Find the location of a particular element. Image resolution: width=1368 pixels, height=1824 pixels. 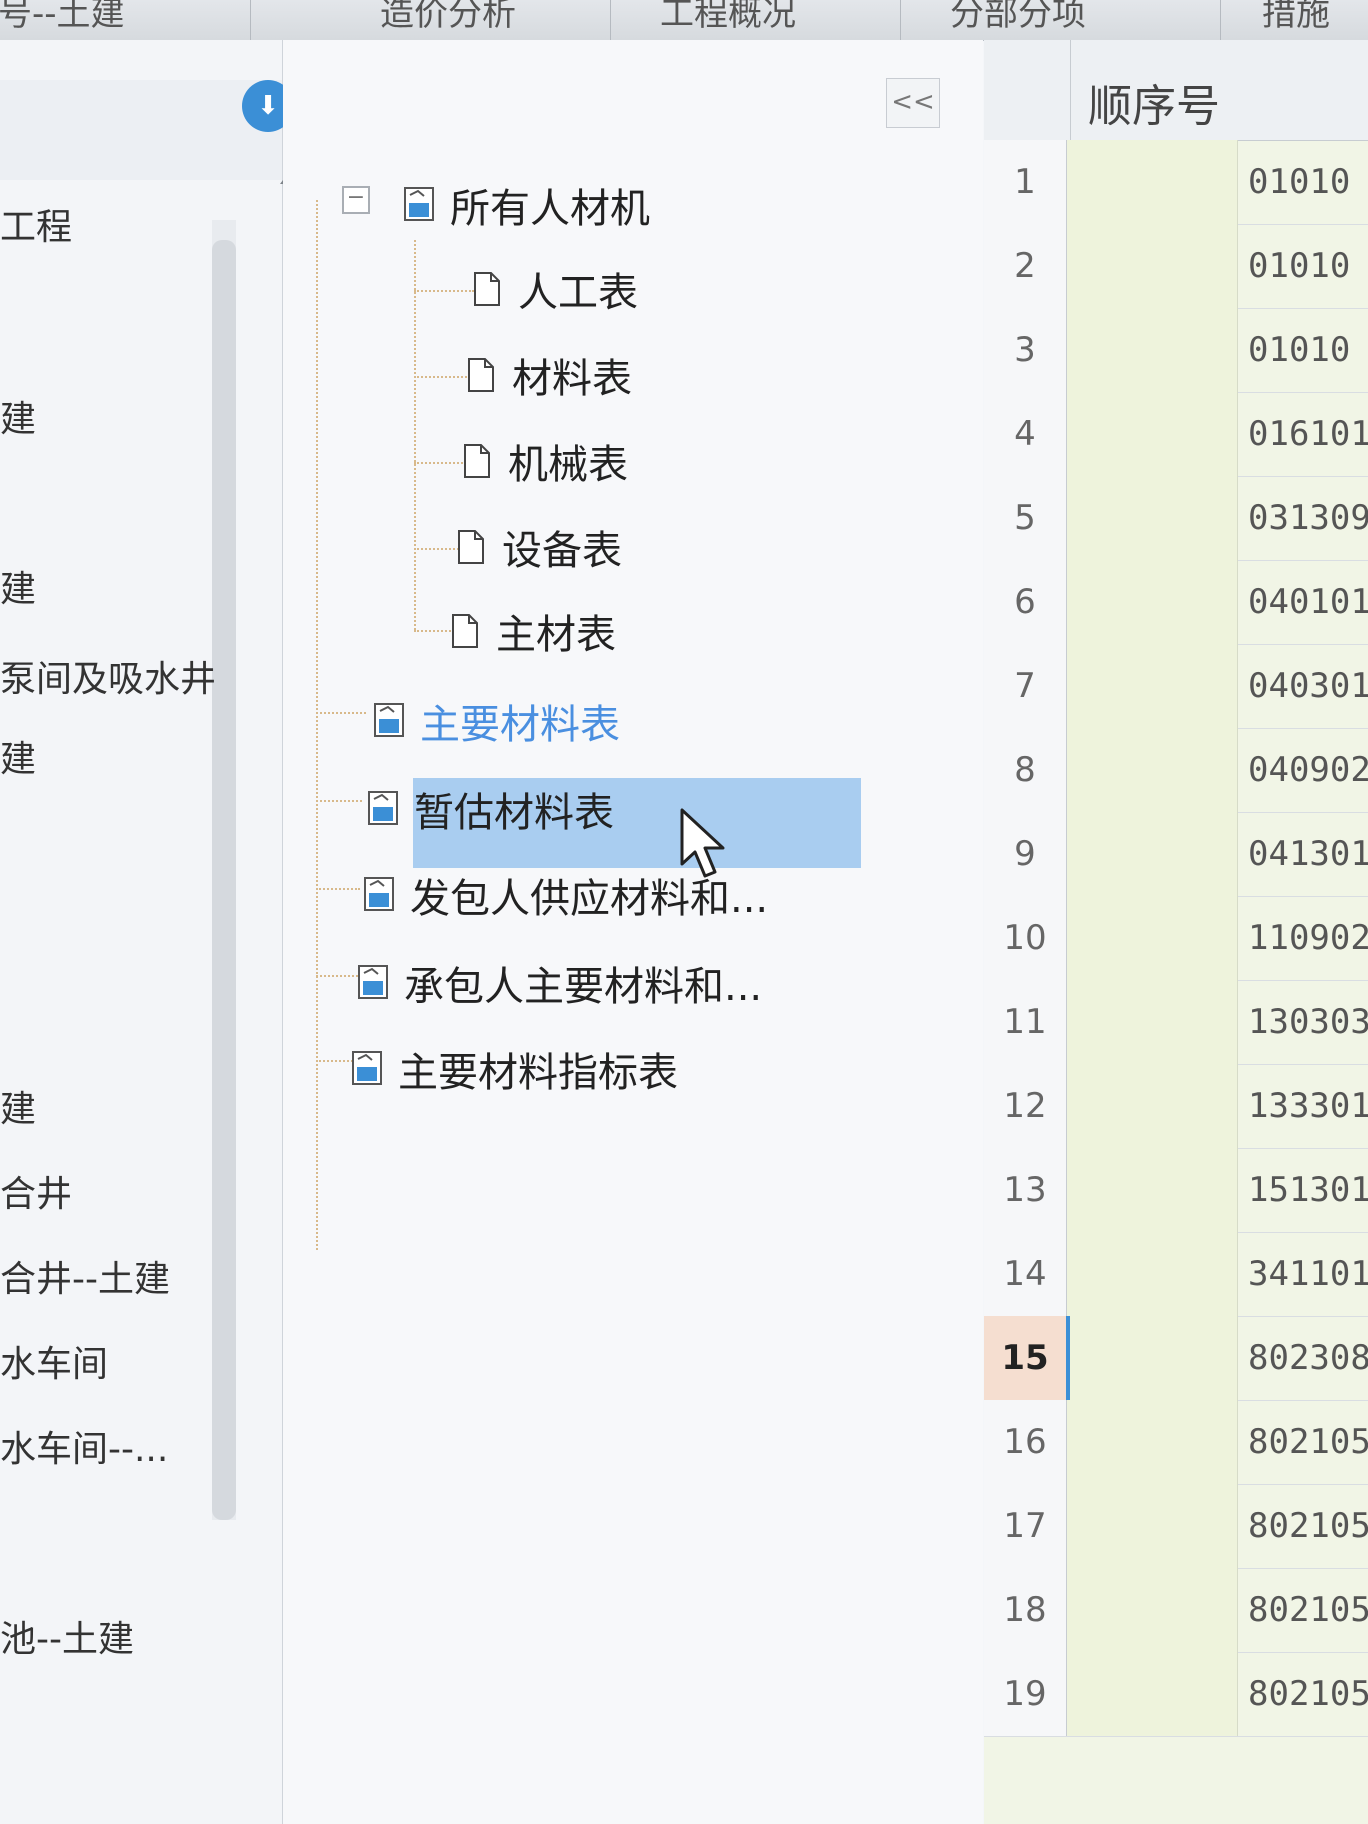

table-row: 12 1333010 is located at coordinates (1176, 1106).